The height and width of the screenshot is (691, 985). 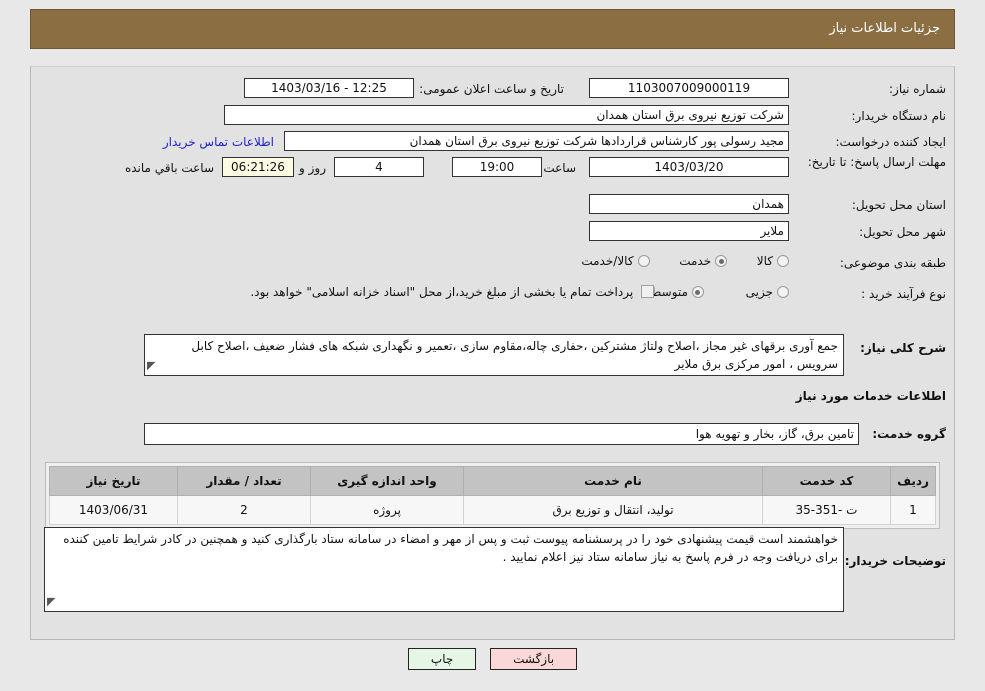 What do you see at coordinates (329, 88) in the screenshot?
I see `announce-datetime-value: 1403/03/16 - 12:25` at bounding box center [329, 88].